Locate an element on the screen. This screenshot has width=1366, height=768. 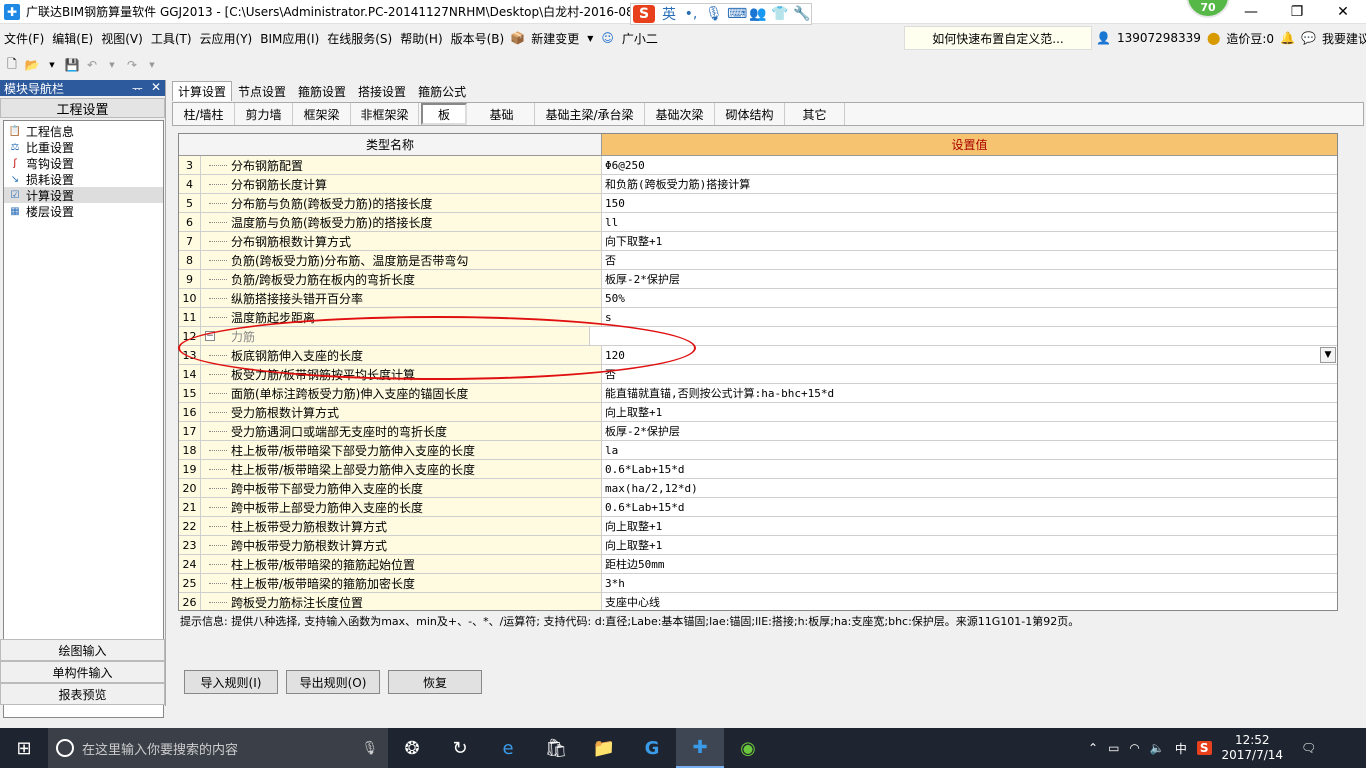
wrench-icon: 🔧 is located at coordinates (801, 14).